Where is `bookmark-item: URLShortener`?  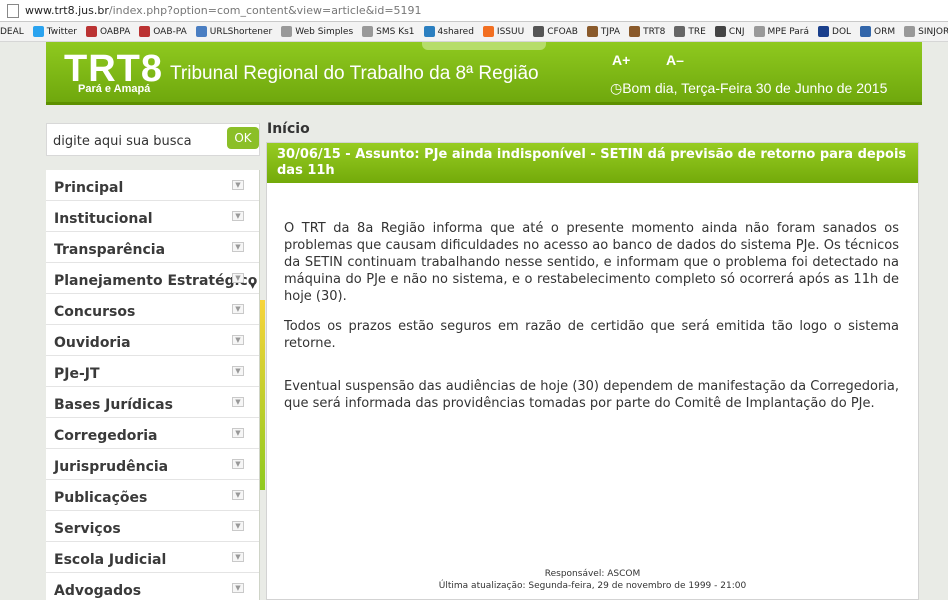
bookmark-item: URLShortener is located at coordinates (233, 31).